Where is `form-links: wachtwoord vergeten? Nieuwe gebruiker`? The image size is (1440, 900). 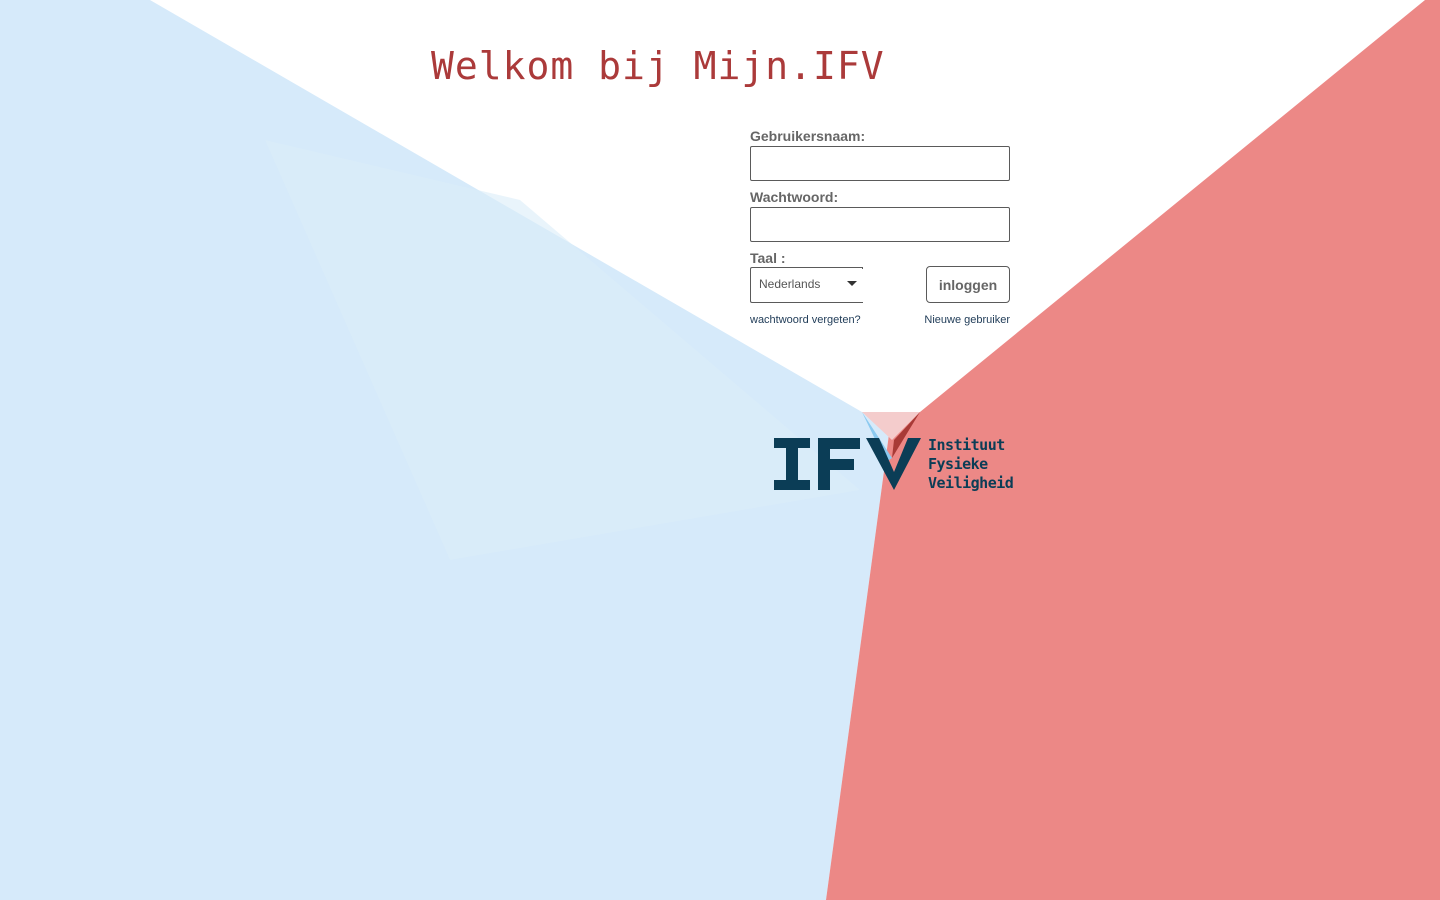 form-links: wachtwoord vergeten? Nieuwe gebruiker is located at coordinates (880, 322).